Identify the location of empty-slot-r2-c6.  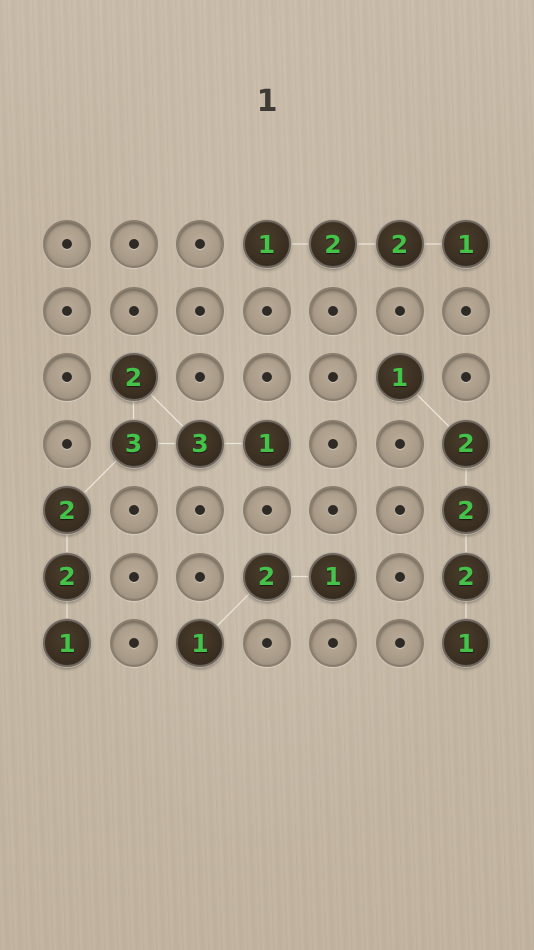
(466, 377).